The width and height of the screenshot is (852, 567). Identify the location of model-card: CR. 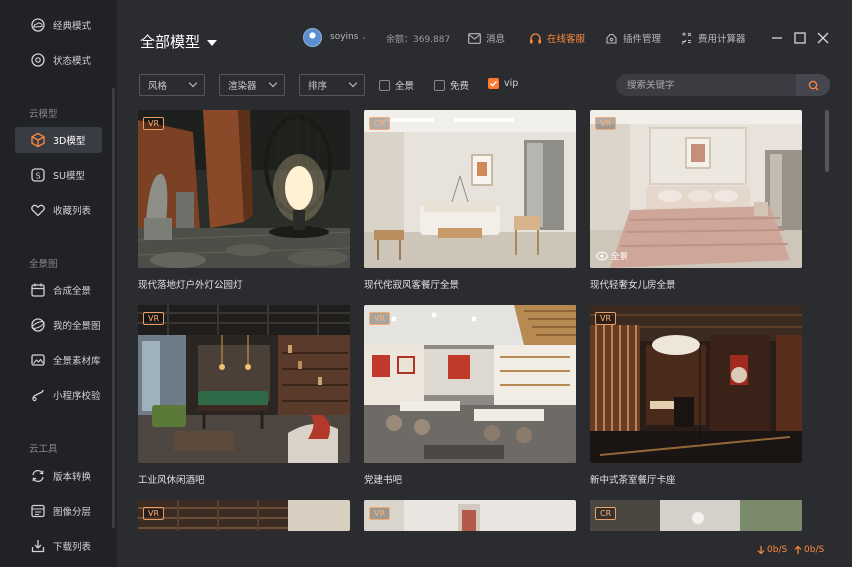
(696, 515).